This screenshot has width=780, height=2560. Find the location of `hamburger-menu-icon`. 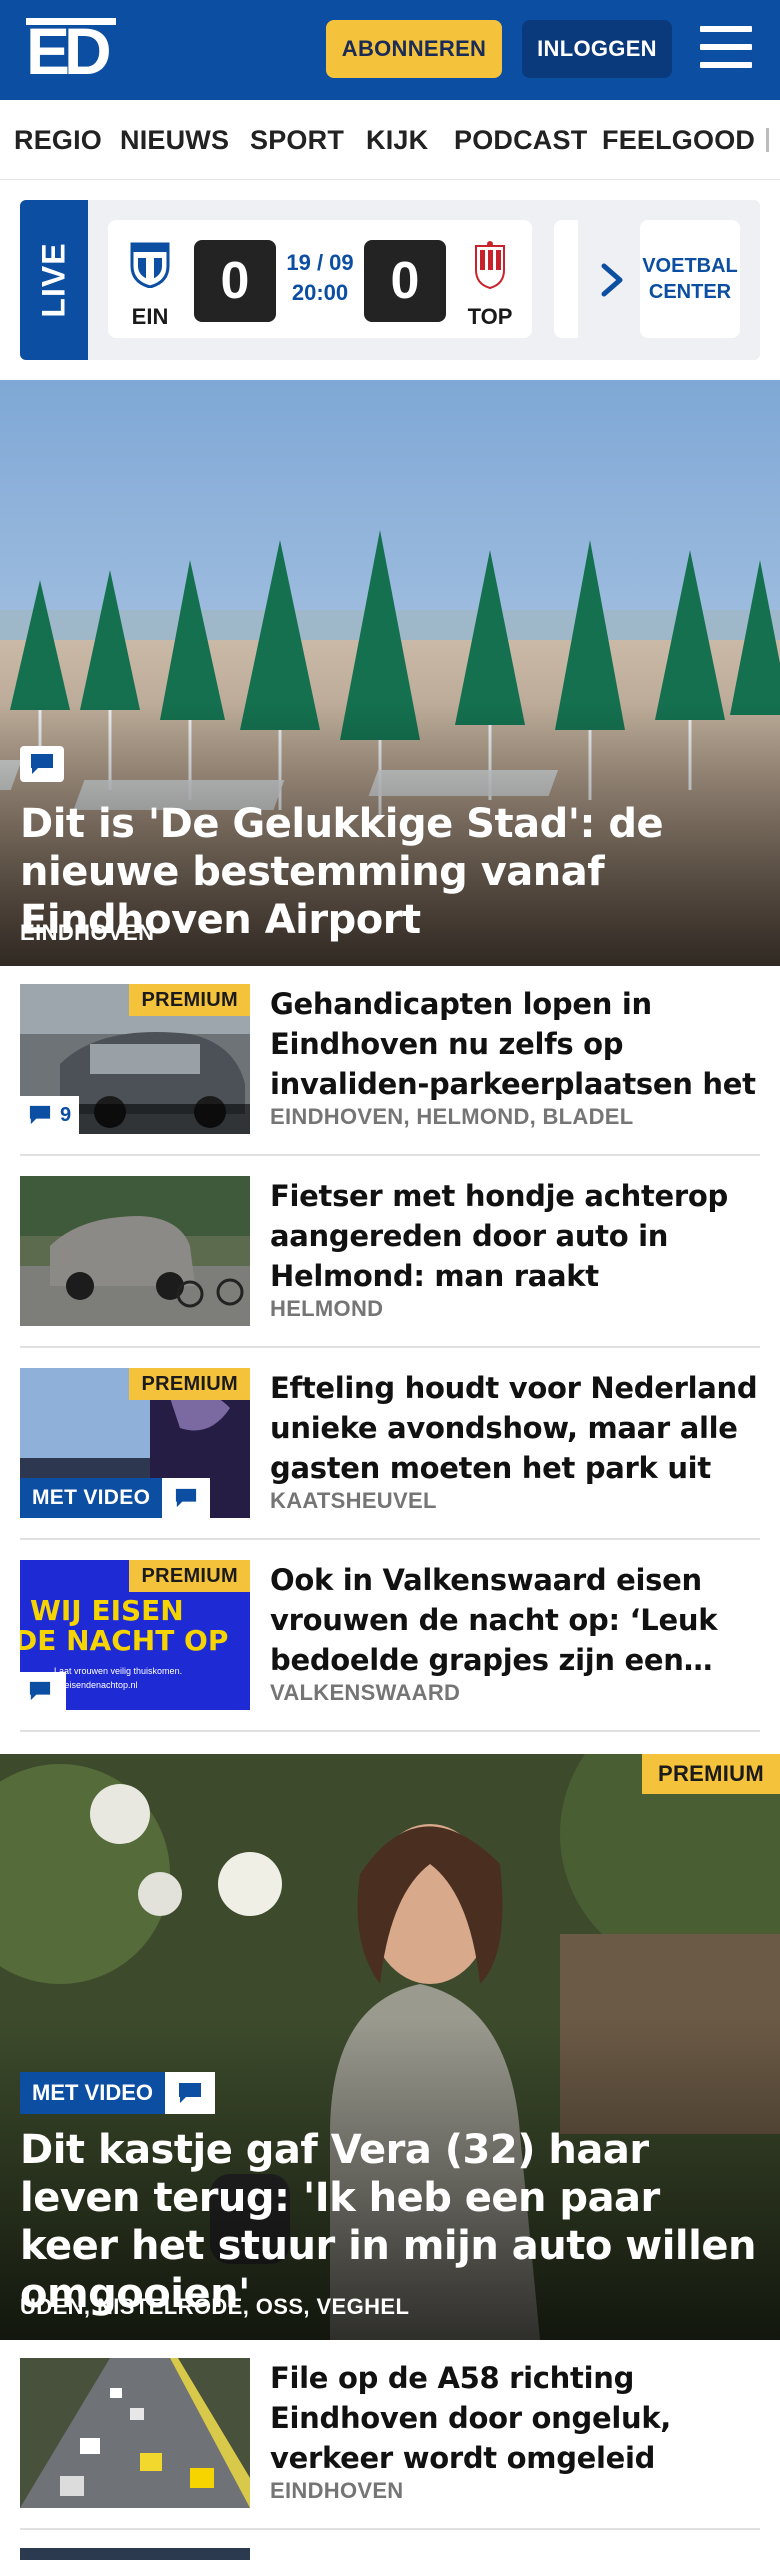

hamburger-menu-icon is located at coordinates (727, 49).